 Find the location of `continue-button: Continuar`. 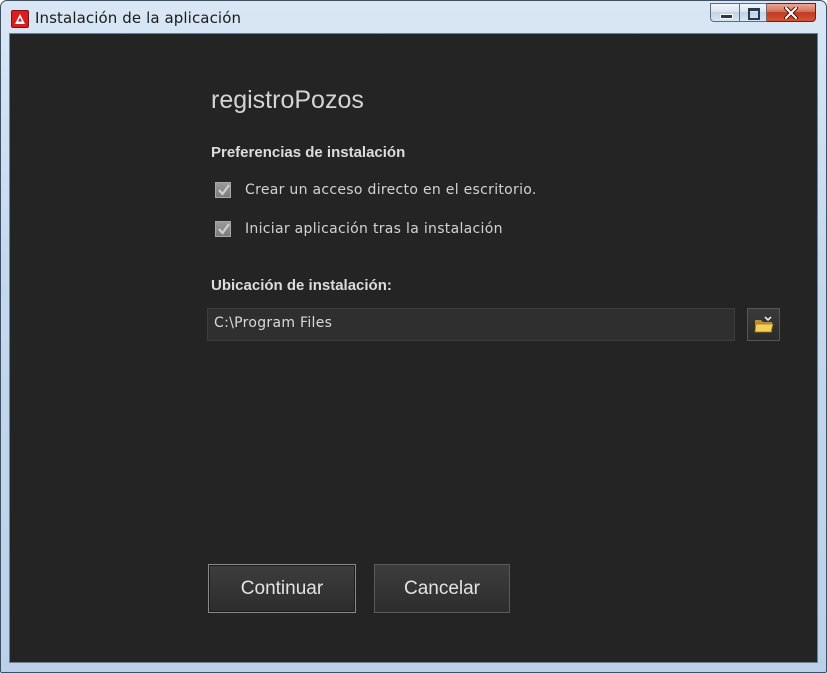

continue-button: Continuar is located at coordinates (282, 588).